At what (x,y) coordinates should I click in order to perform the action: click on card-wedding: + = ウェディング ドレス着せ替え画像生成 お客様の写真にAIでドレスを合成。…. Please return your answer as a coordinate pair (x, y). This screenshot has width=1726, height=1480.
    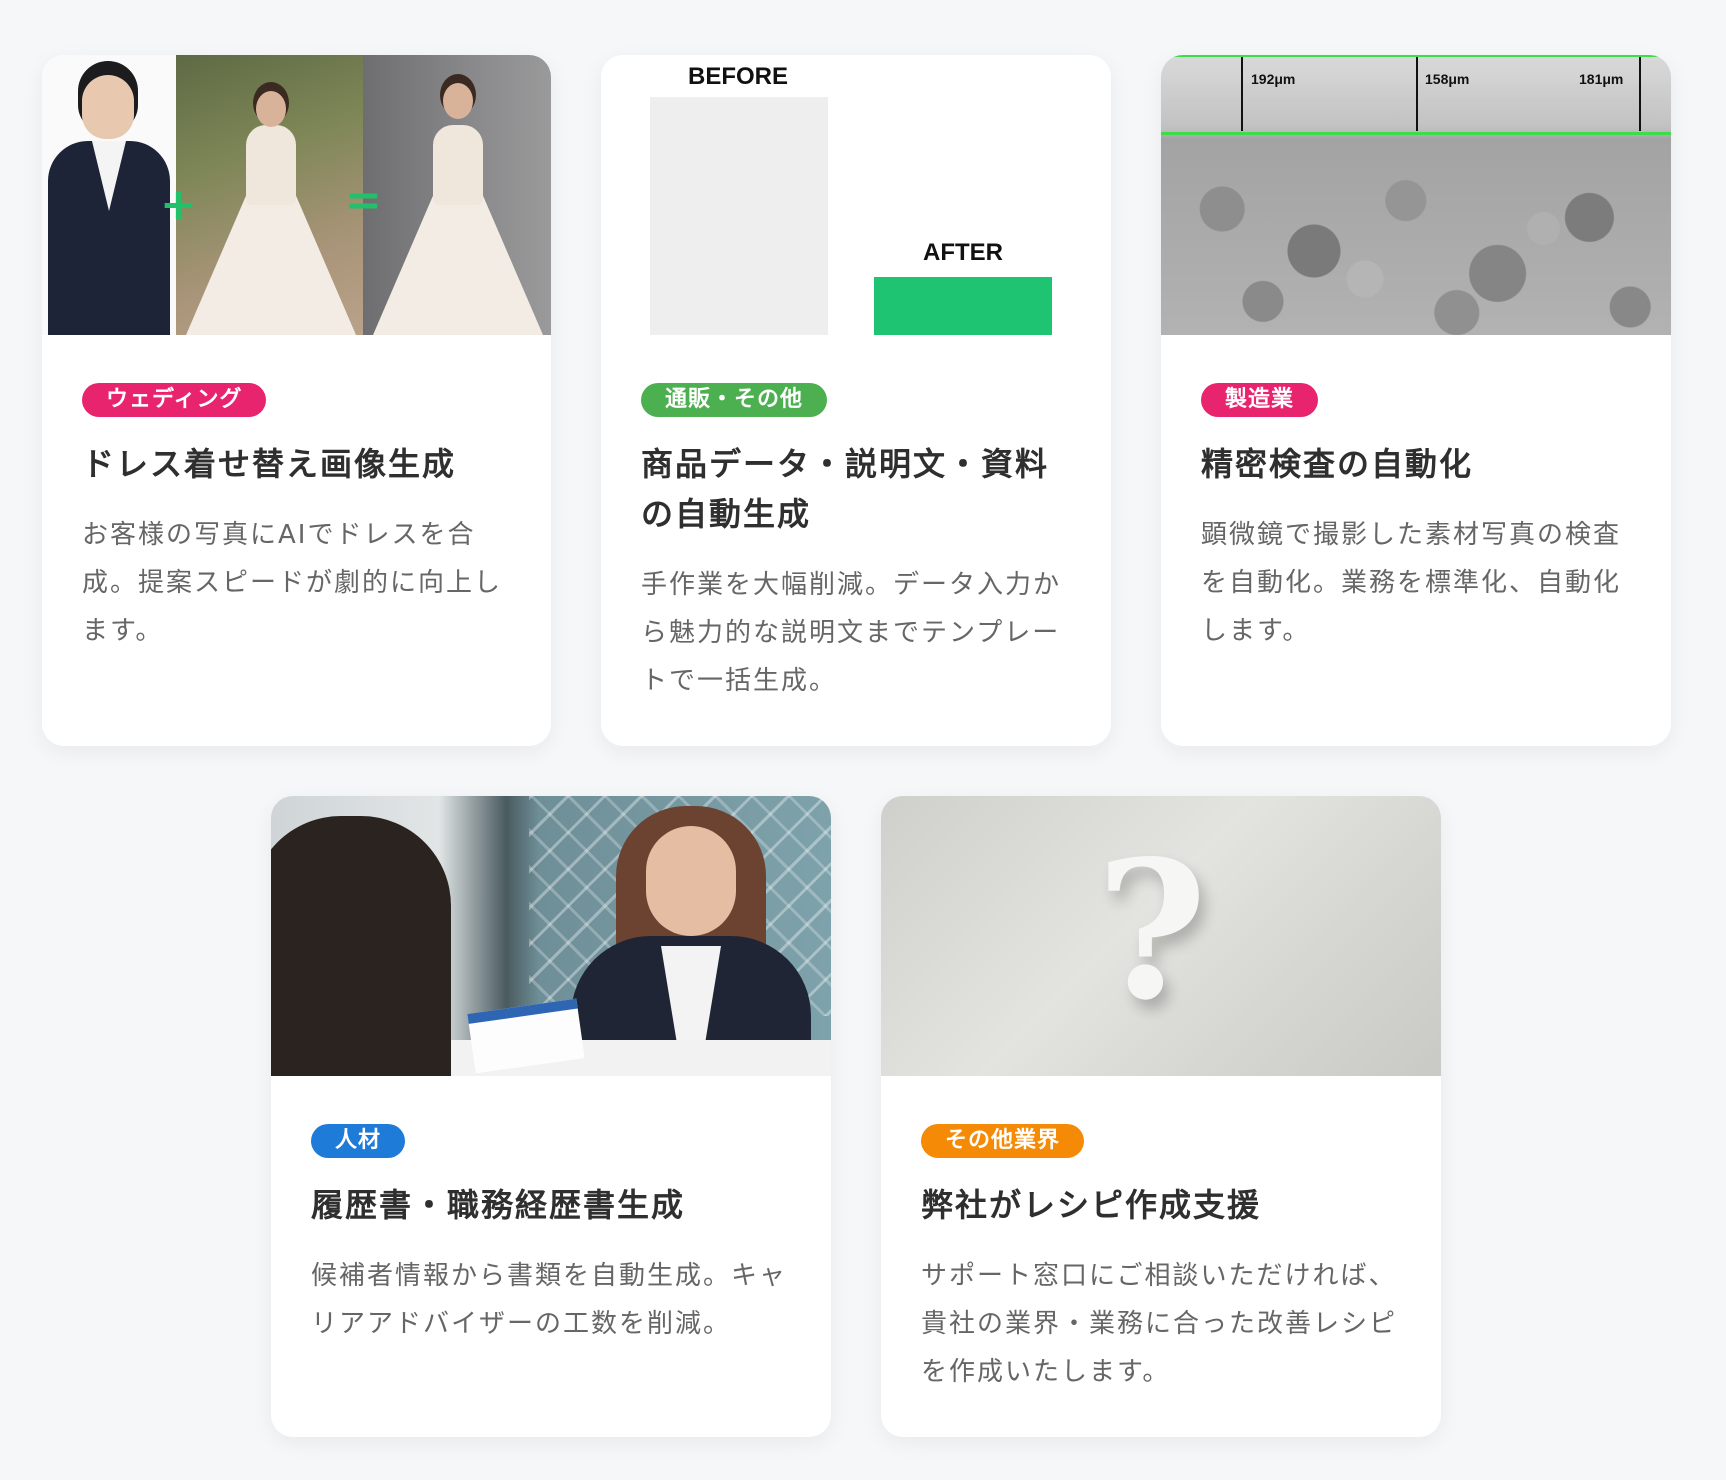
    Looking at the image, I should click on (296, 400).